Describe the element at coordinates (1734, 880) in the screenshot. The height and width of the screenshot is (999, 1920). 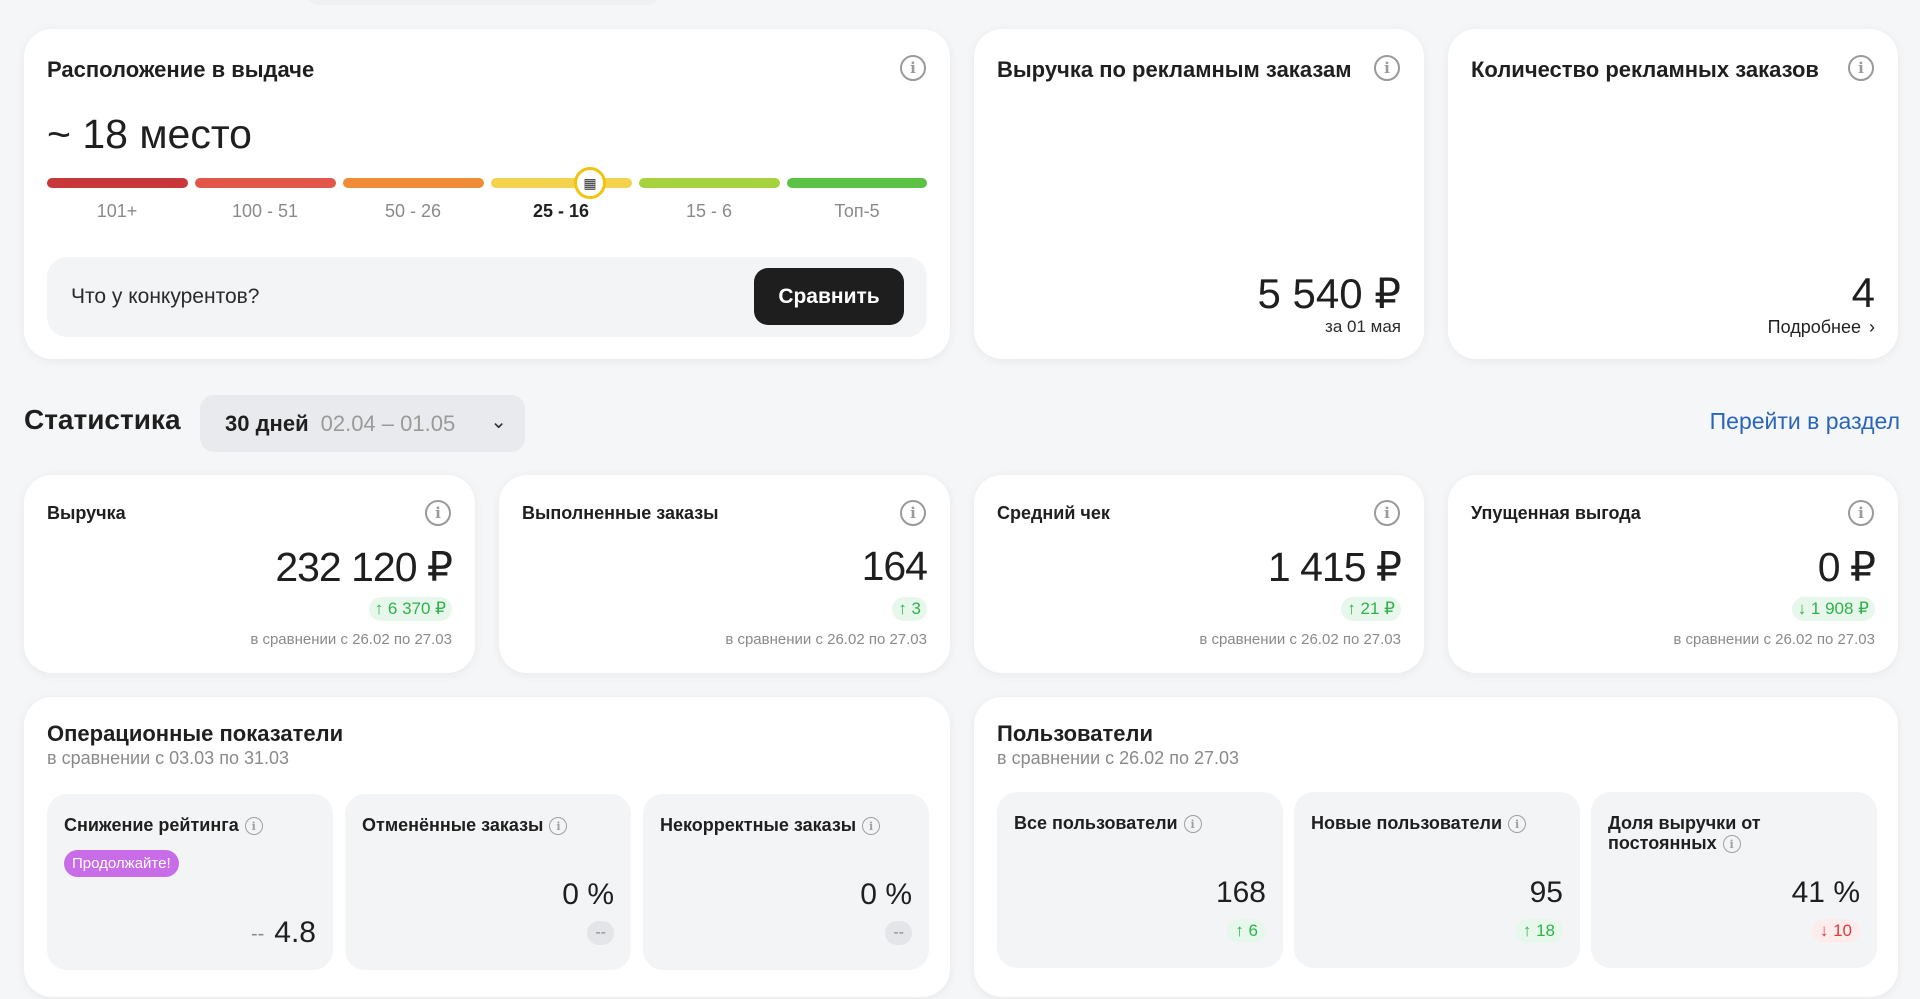
I see `inner-card-returning-revenue-share: Доля выручки от постоянных i 41 % ↓ 10` at that location.